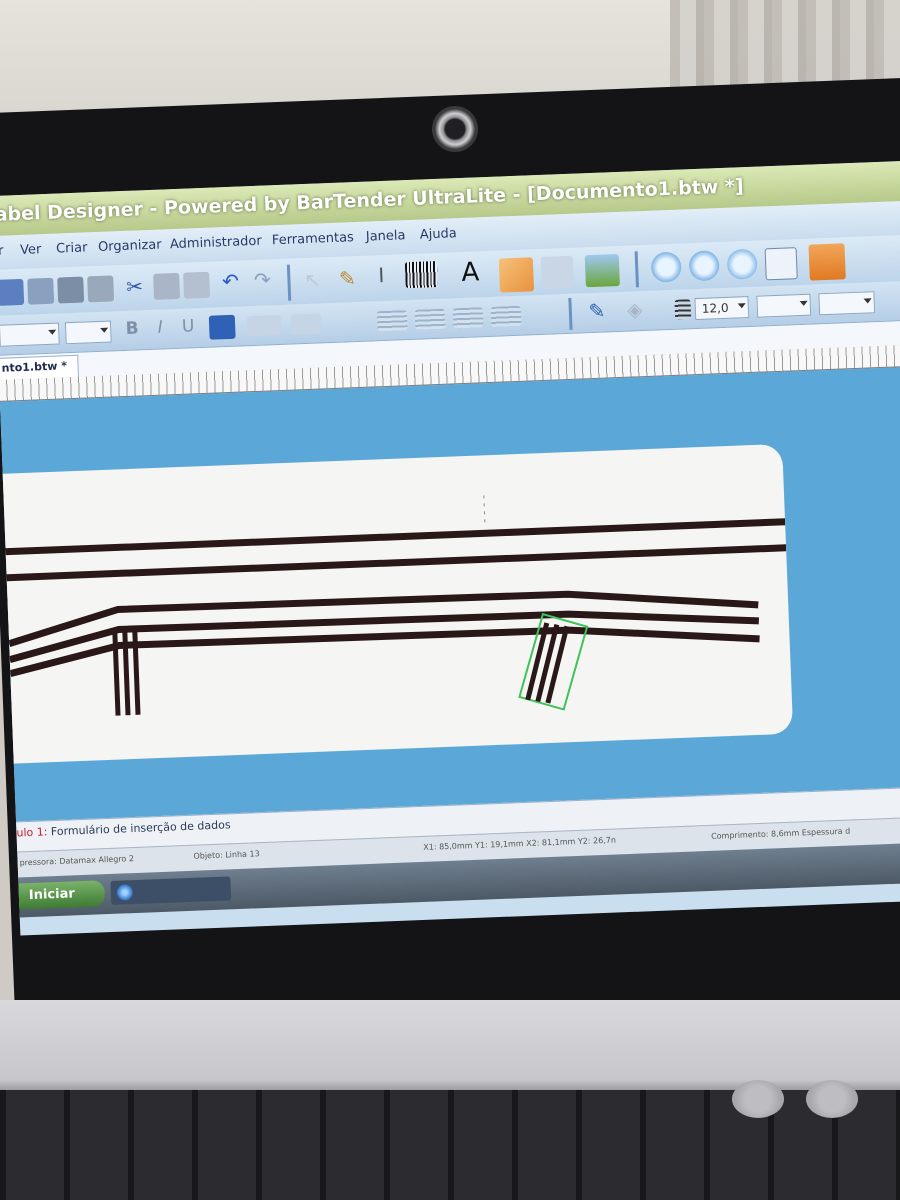  What do you see at coordinates (2, 251) in the screenshot?
I see `menu-arquivo: r` at bounding box center [2, 251].